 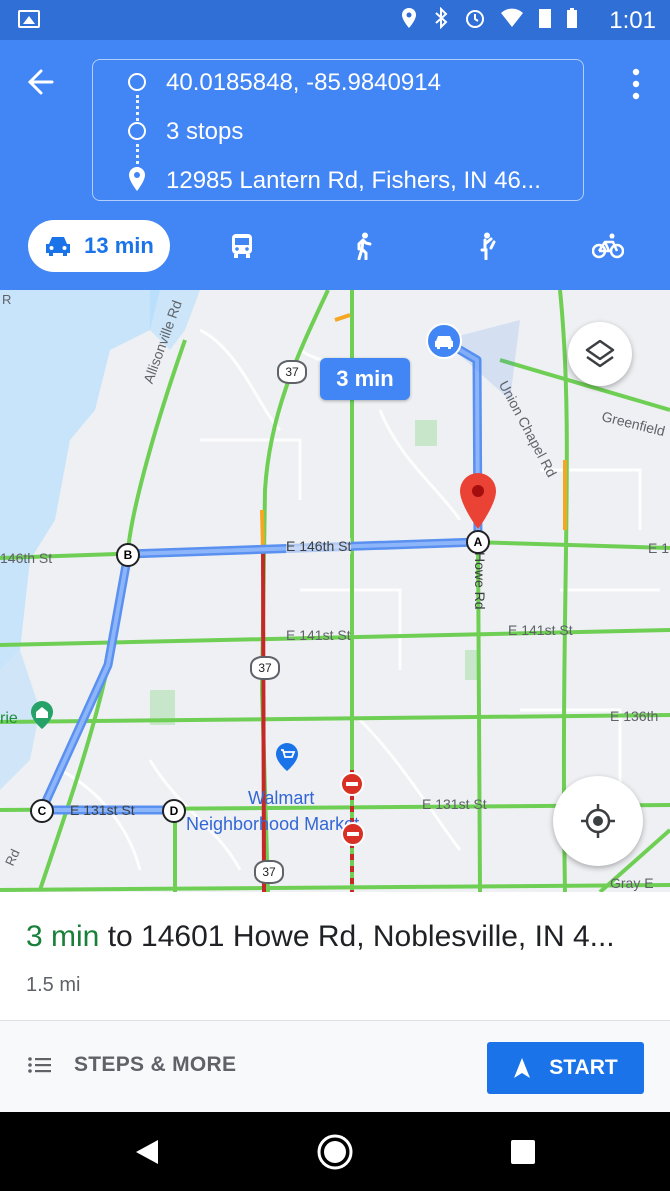 I want to click on mode-bike-tab, so click(x=608, y=246).